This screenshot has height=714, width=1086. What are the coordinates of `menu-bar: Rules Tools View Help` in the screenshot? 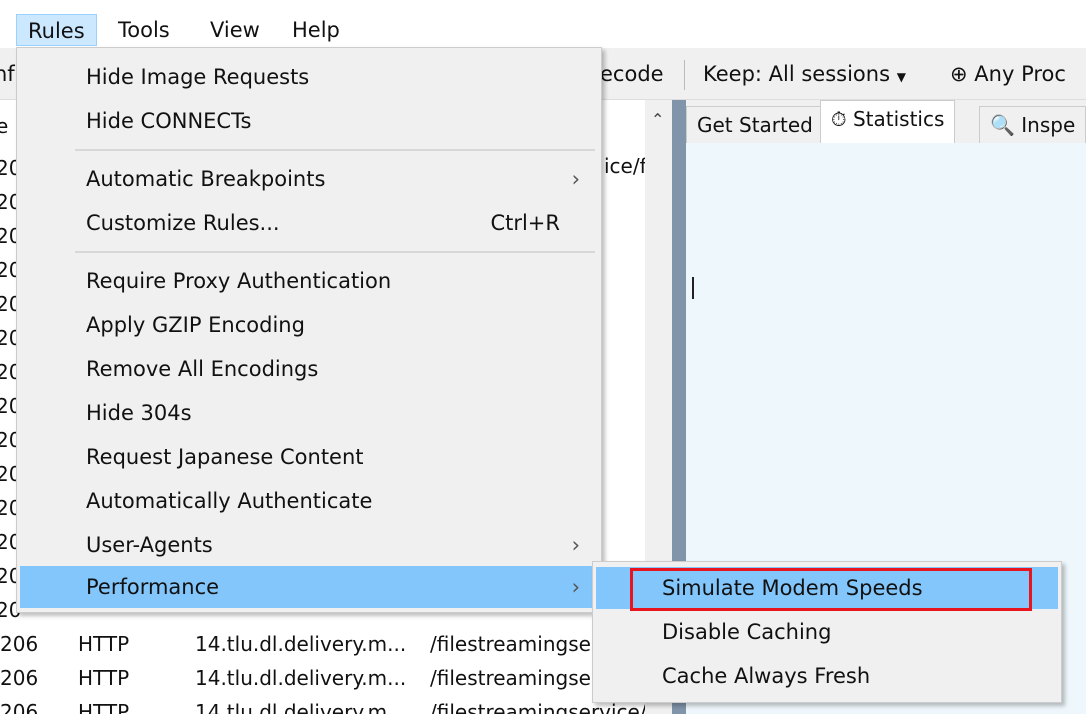 It's located at (543, 24).